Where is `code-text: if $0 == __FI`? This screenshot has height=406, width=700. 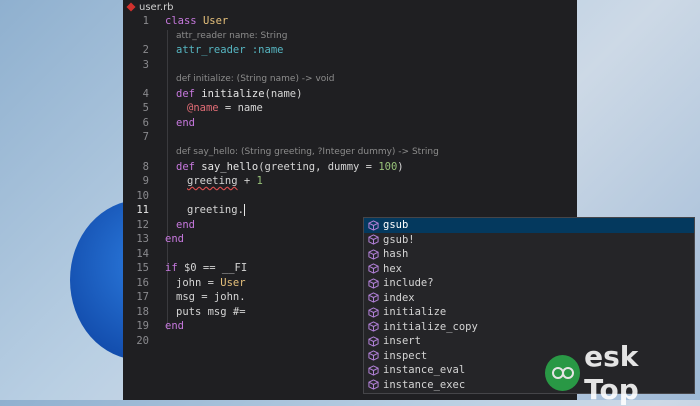 code-text: if $0 == __FI is located at coordinates (206, 268).